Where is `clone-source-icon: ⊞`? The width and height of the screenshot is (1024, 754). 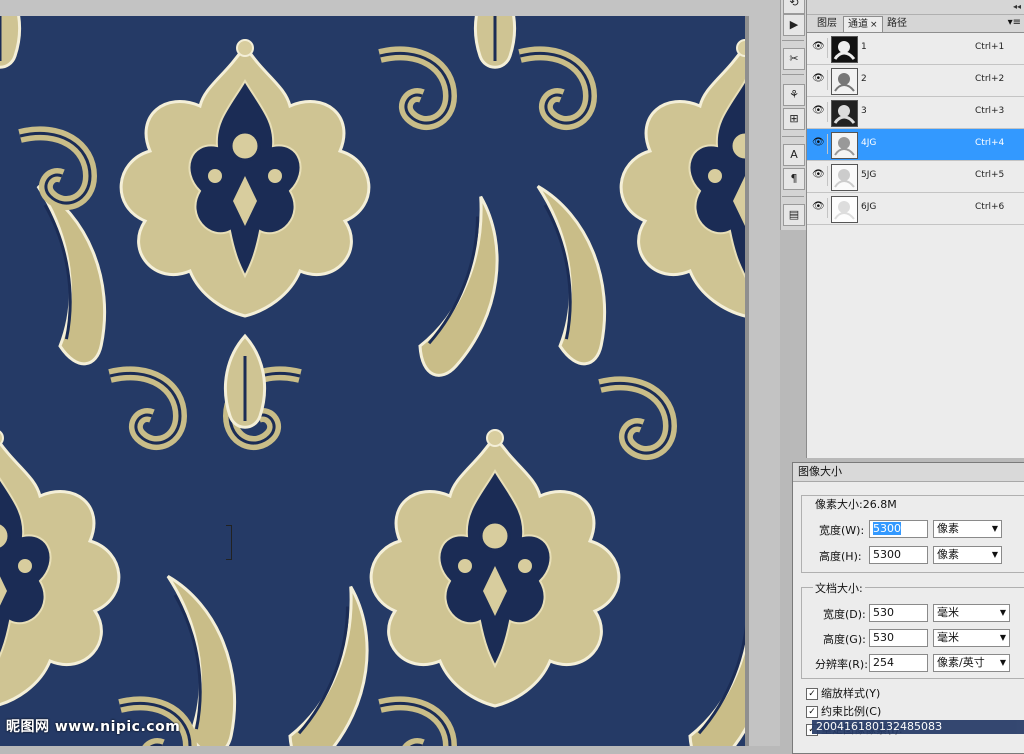 clone-source-icon: ⊞ is located at coordinates (794, 119).